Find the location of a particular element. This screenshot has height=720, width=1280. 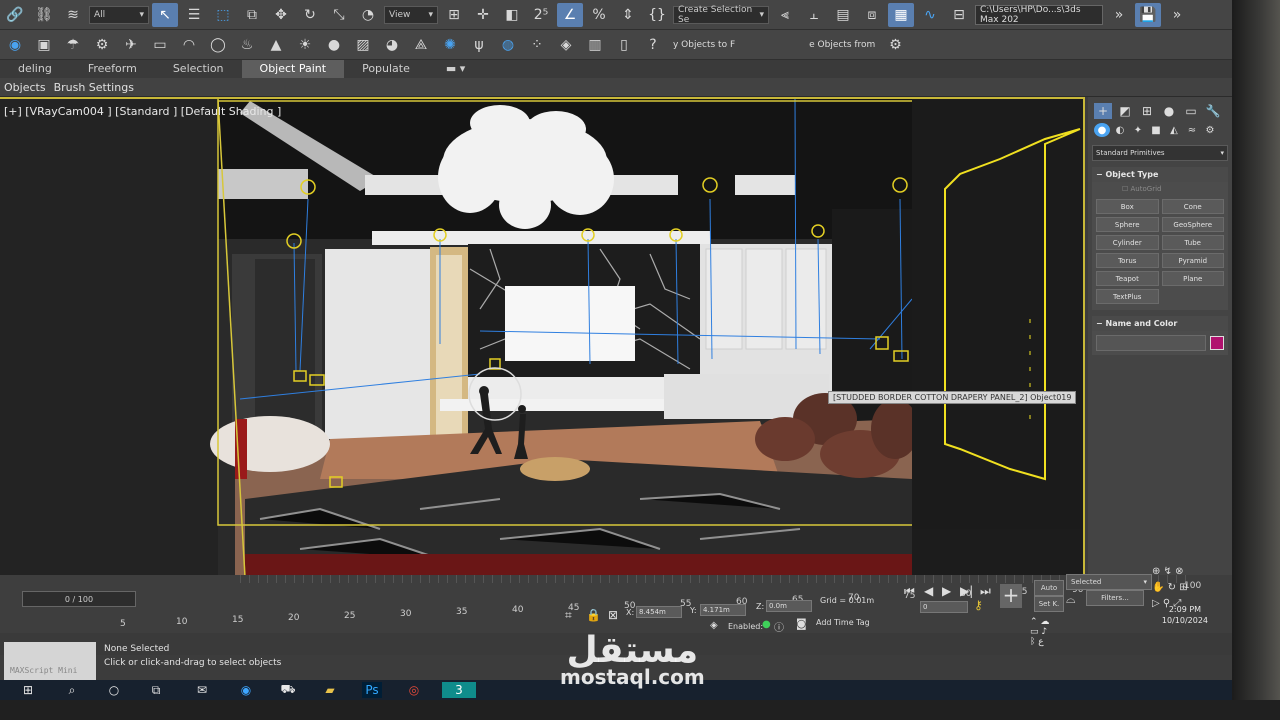

vray-displacement-icon: ◕ is located at coordinates (392, 45).